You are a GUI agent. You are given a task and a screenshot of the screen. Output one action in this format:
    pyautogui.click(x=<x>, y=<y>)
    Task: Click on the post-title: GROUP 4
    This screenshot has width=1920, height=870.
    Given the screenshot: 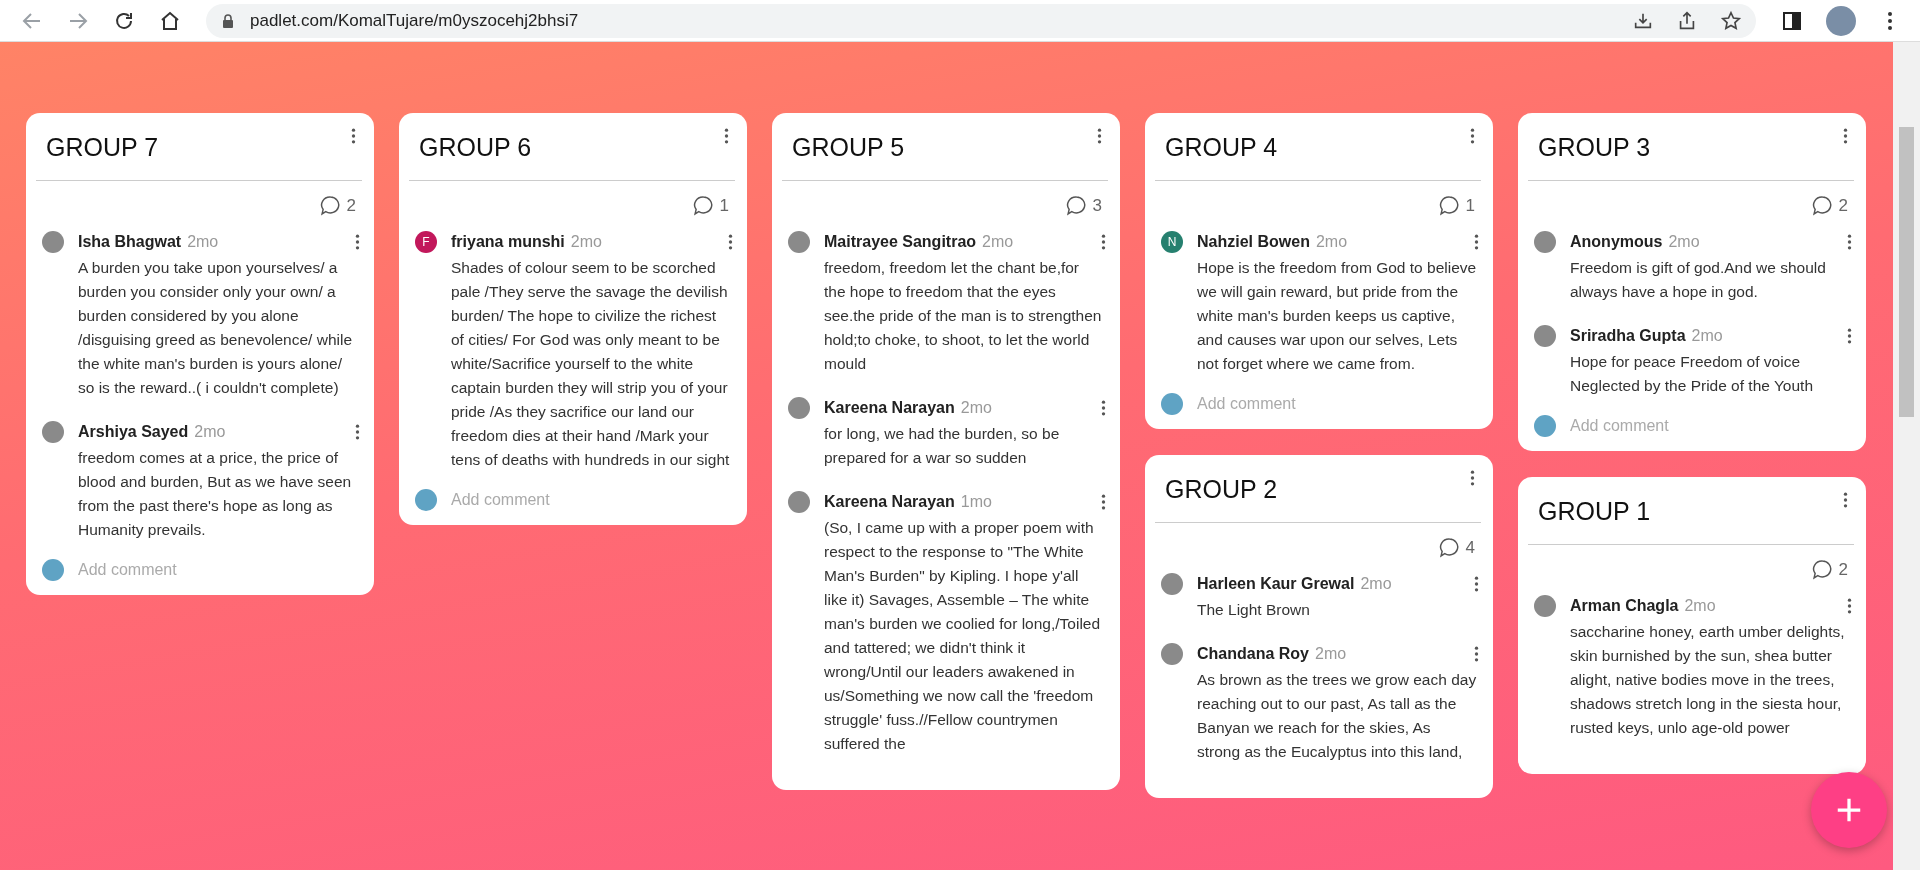 What is the action you would take?
    pyautogui.click(x=1221, y=147)
    